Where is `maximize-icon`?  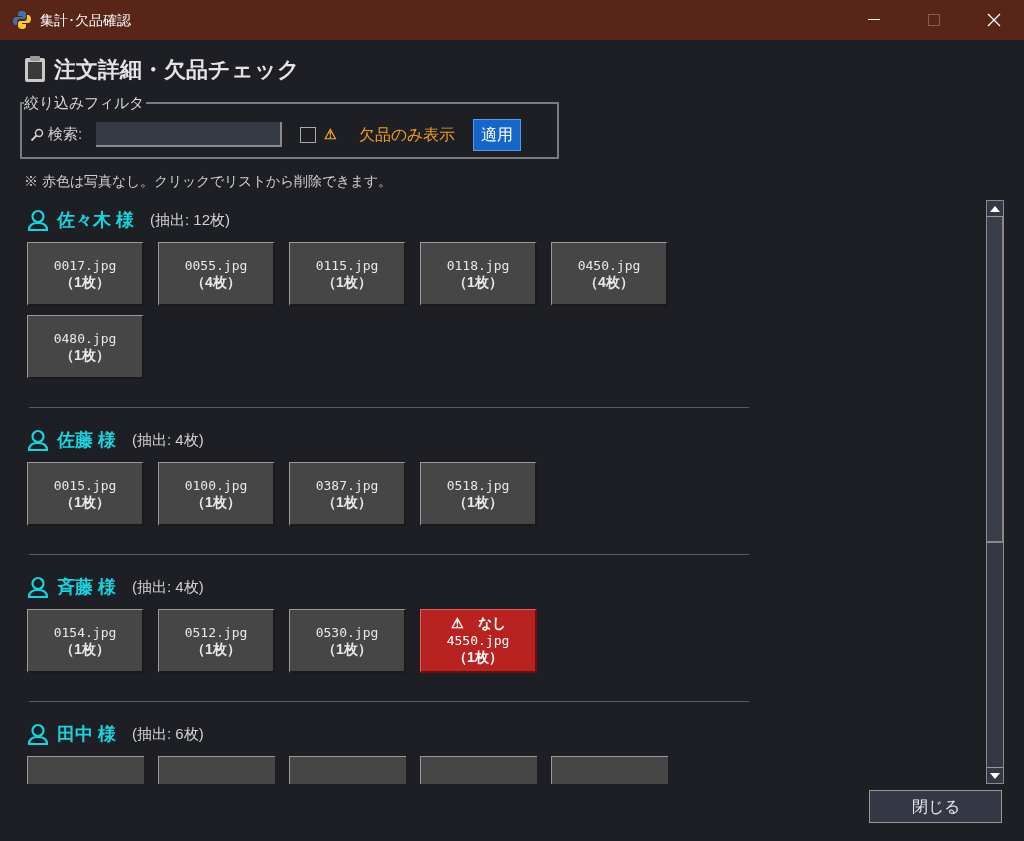
maximize-icon is located at coordinates (934, 20).